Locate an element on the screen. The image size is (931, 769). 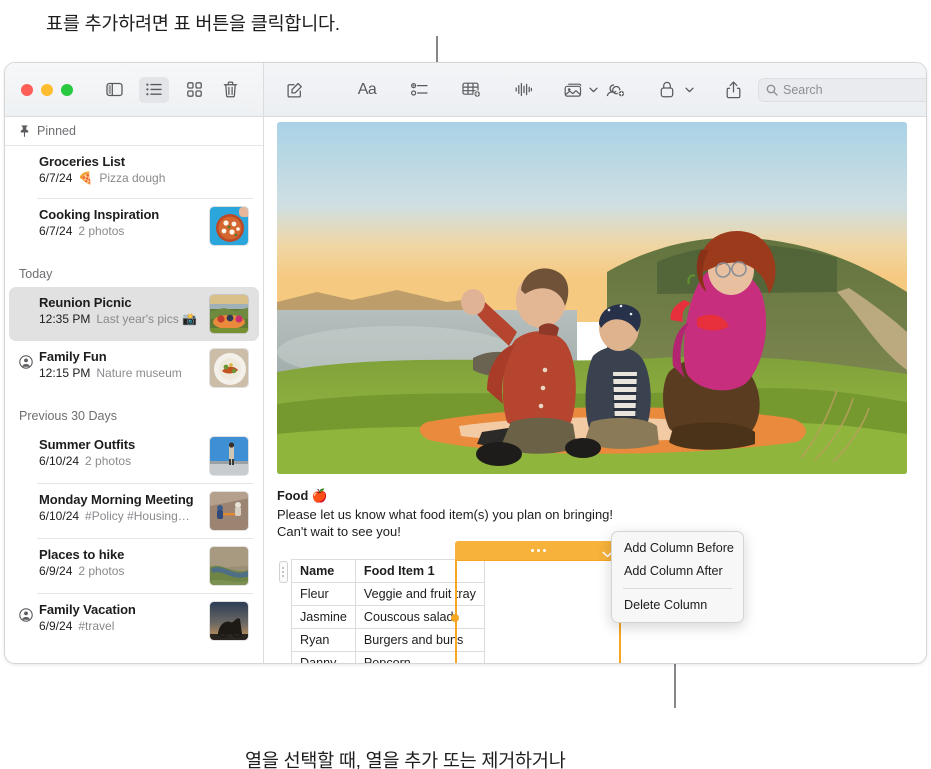
sidebar-section-header-previous-30-days: Previous 30 Days is located at coordinates (134, 412).